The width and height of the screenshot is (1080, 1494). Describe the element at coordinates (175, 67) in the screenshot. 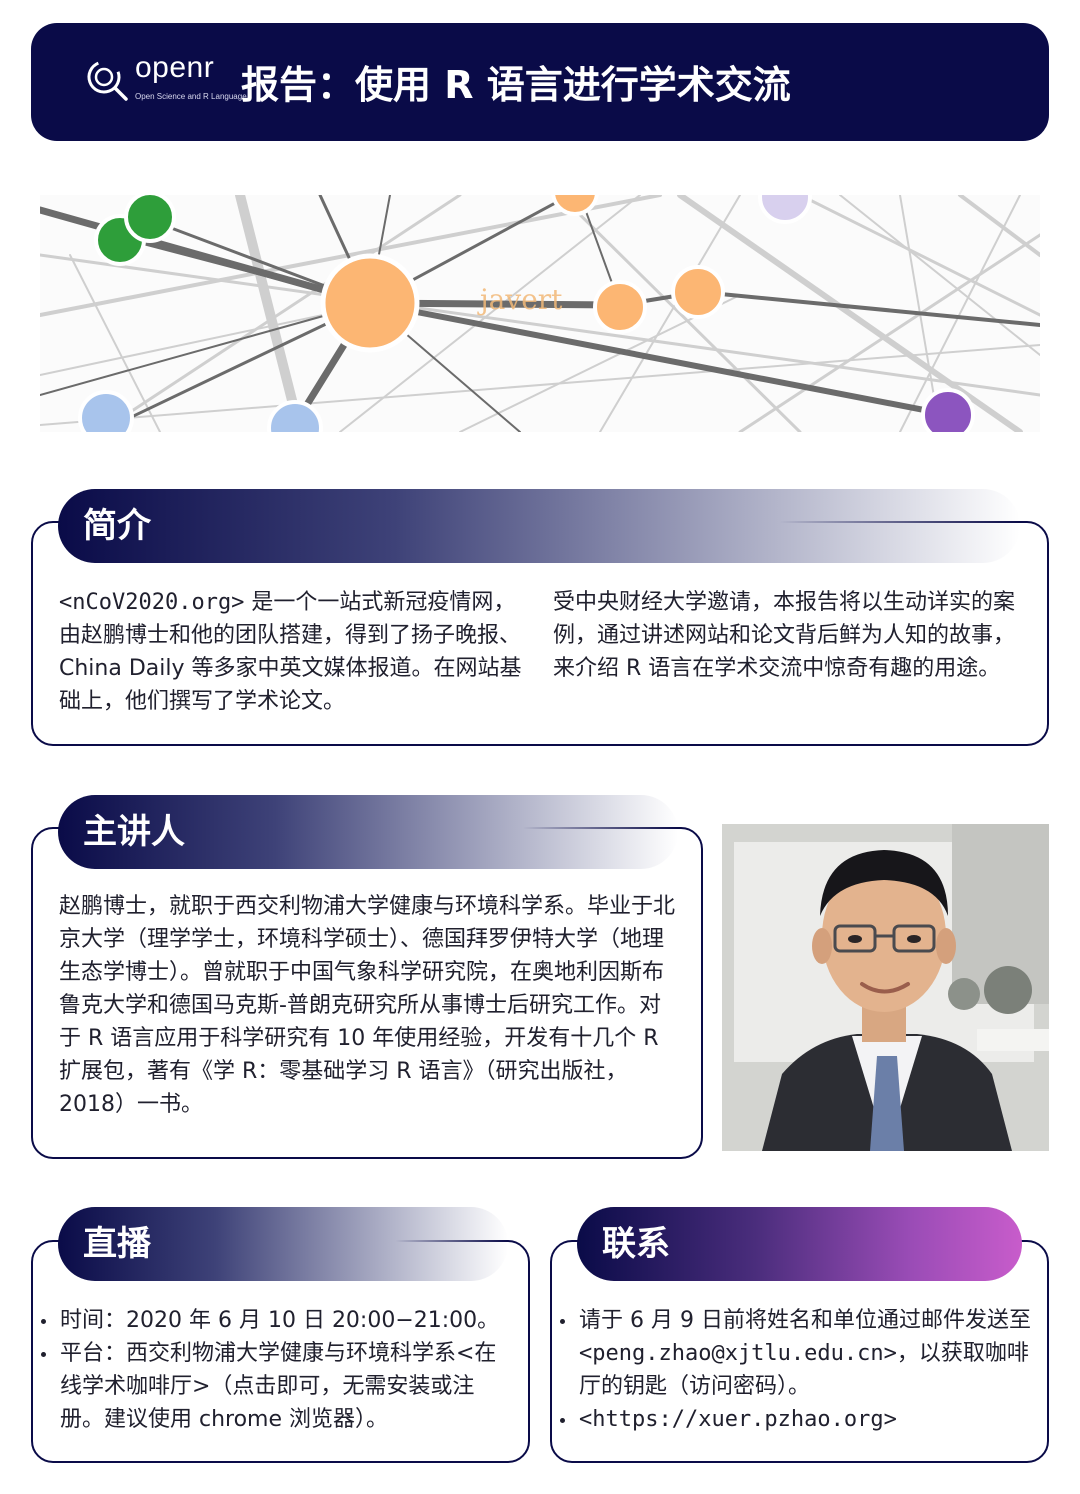

I see `logo-name: openr` at that location.